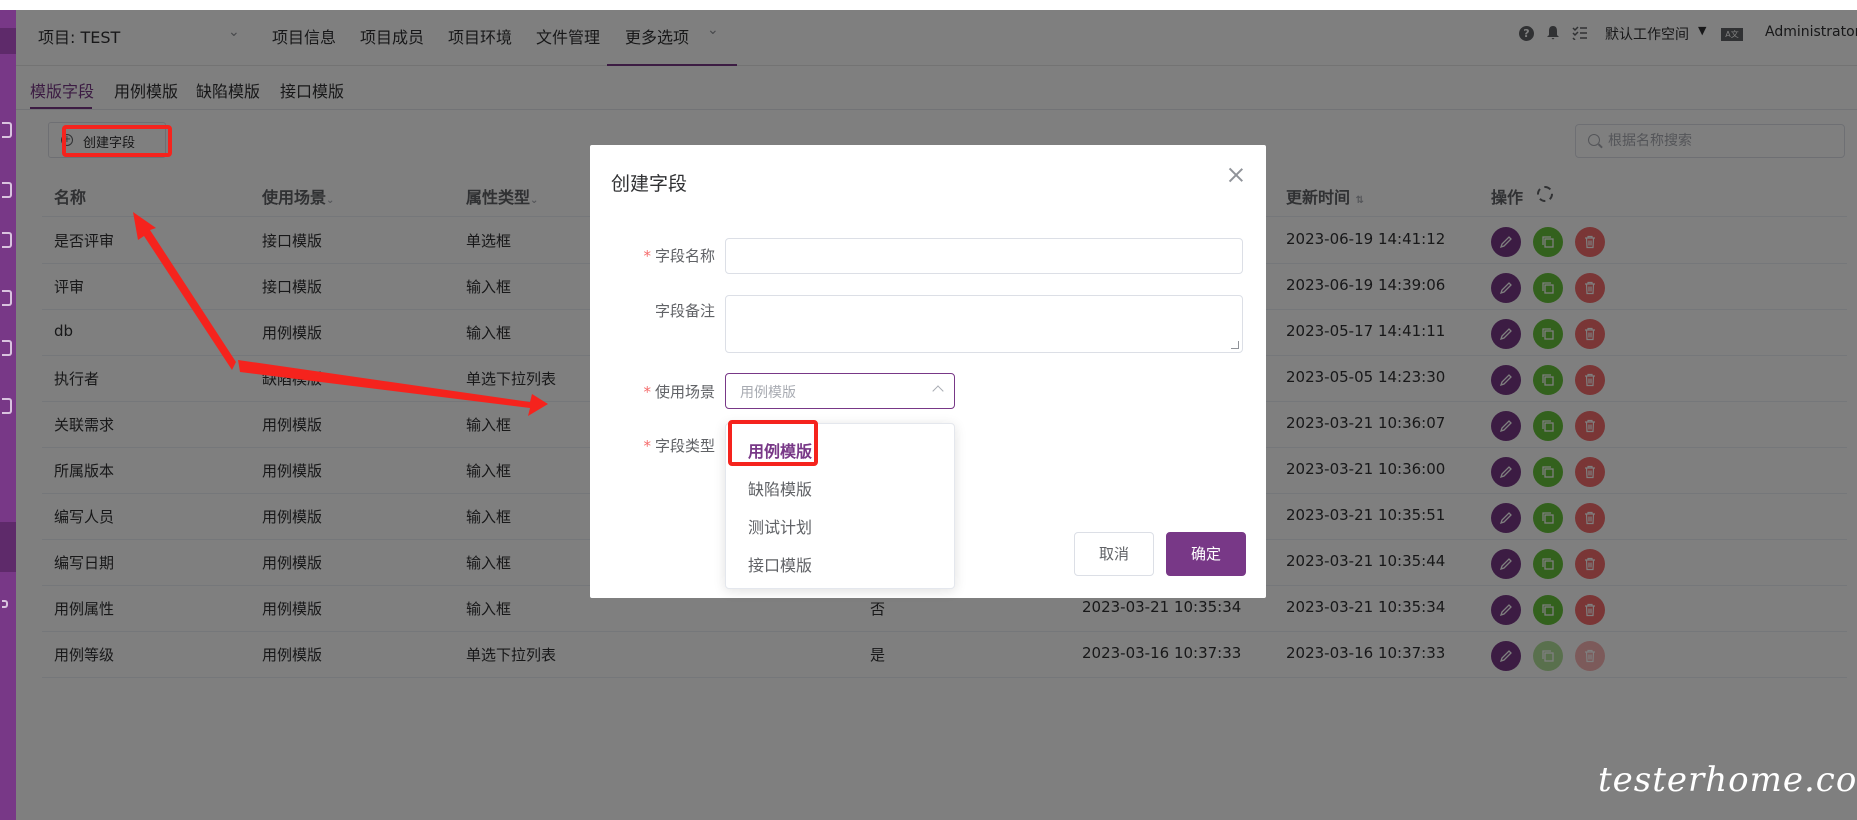  I want to click on field-remark-label: 字段备注, so click(684, 311).